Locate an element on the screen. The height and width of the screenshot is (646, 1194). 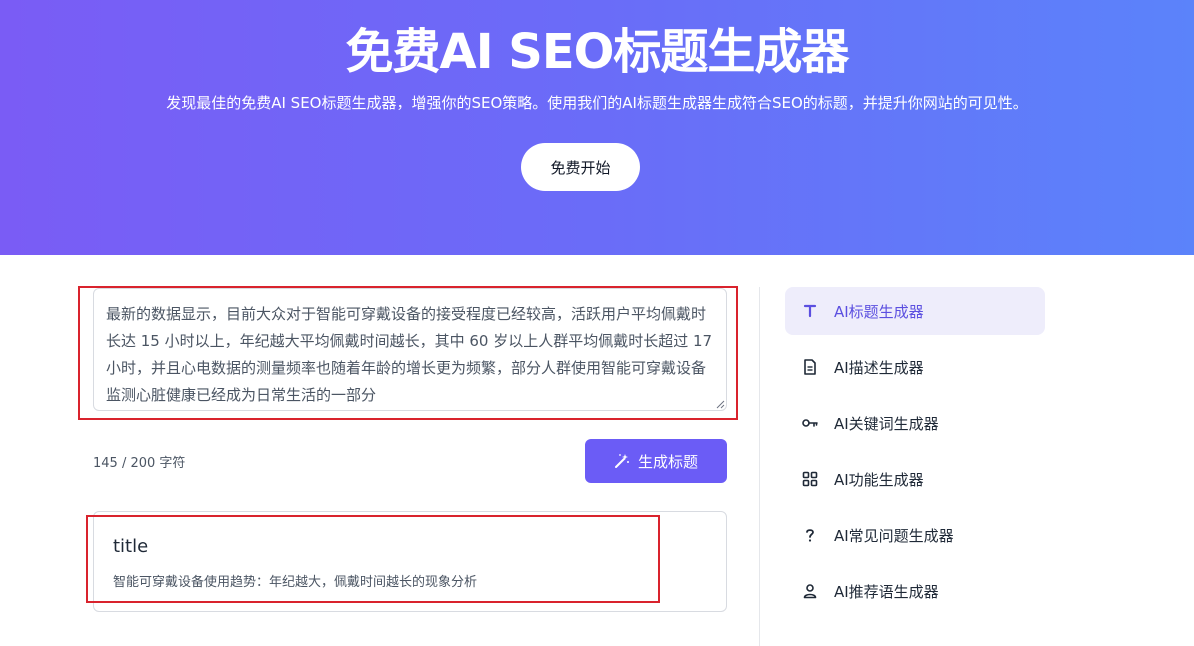
sidebar-item-faq-generator: AI常见问题生成器 is located at coordinates (915, 535).